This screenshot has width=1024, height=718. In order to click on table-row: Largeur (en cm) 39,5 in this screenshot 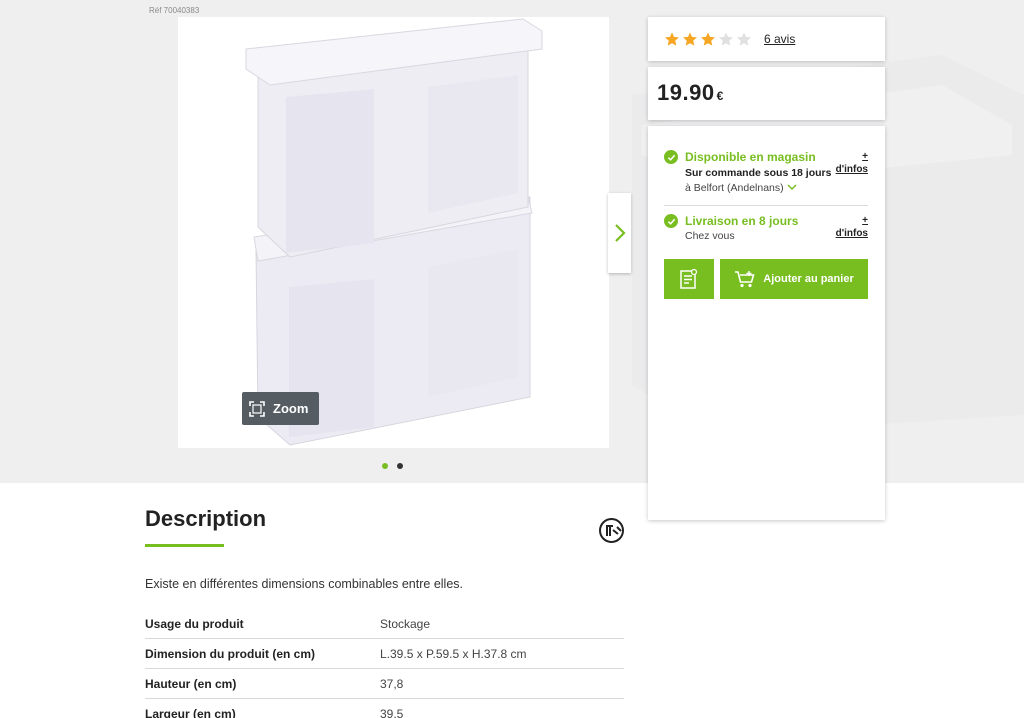, I will do `click(384, 708)`.